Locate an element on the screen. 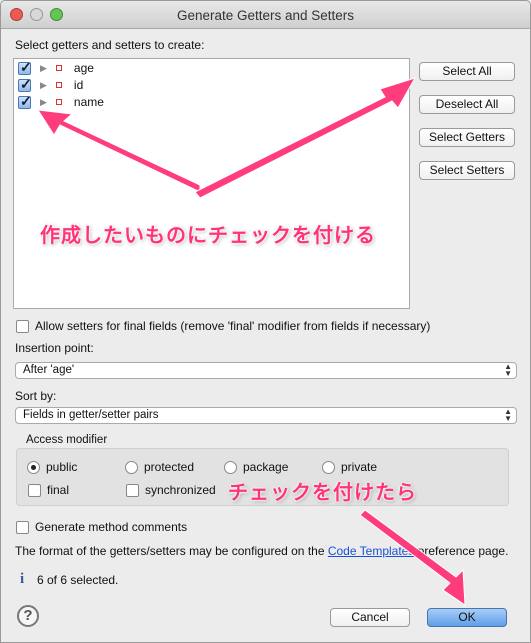  annotation-top: 作成したいものにチェックを付ける is located at coordinates (208, 236).